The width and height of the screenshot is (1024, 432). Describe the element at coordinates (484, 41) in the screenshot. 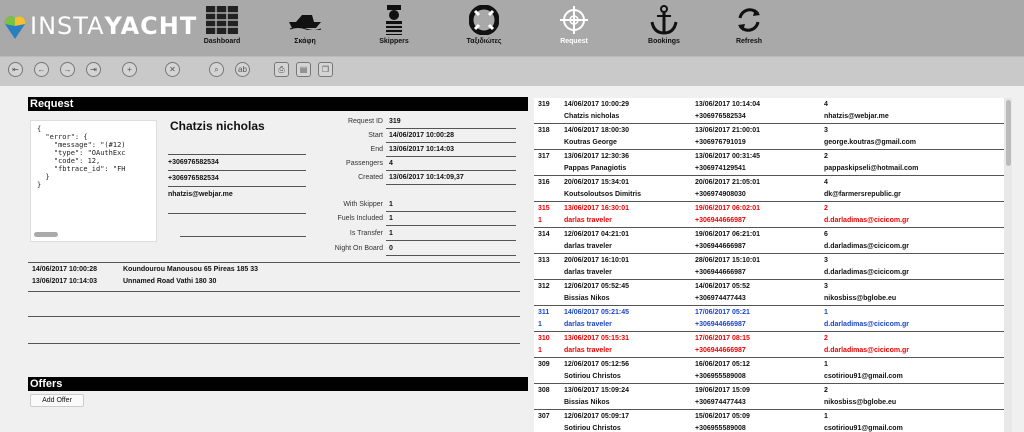

I see `nav-label: Ταξιδιώτες` at that location.